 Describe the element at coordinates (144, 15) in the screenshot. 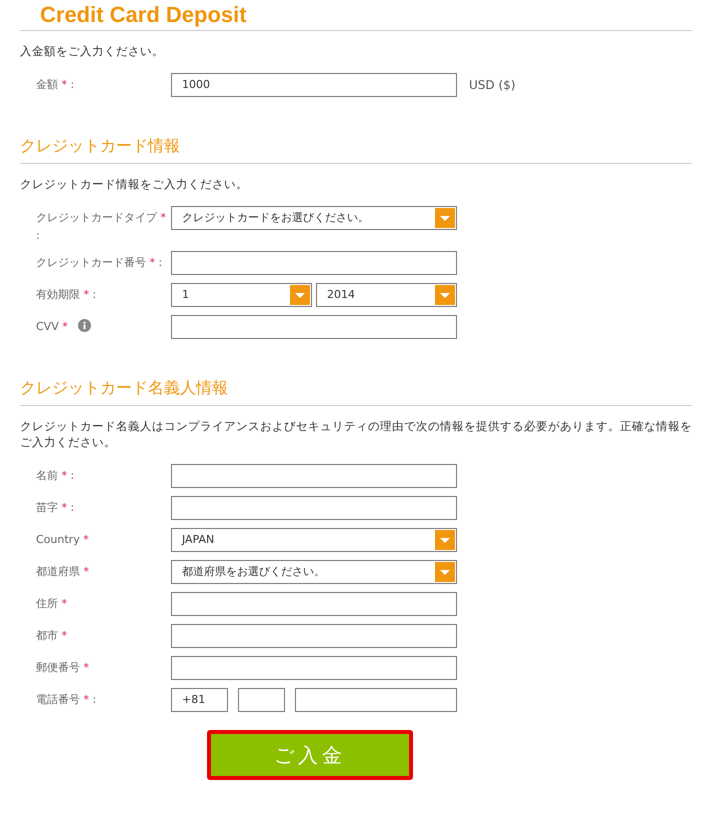

I see `page-title: Credit Card Deposit` at that location.